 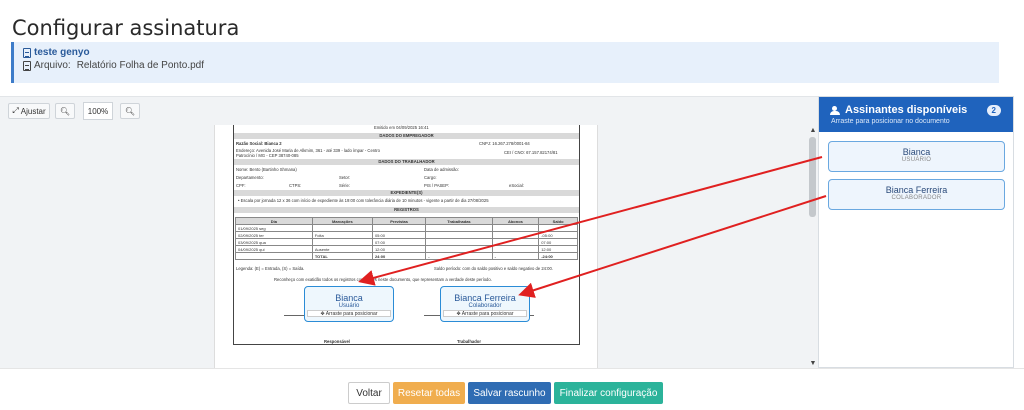 What do you see at coordinates (813, 130) in the screenshot?
I see `scroll-up-icon: ▲` at bounding box center [813, 130].